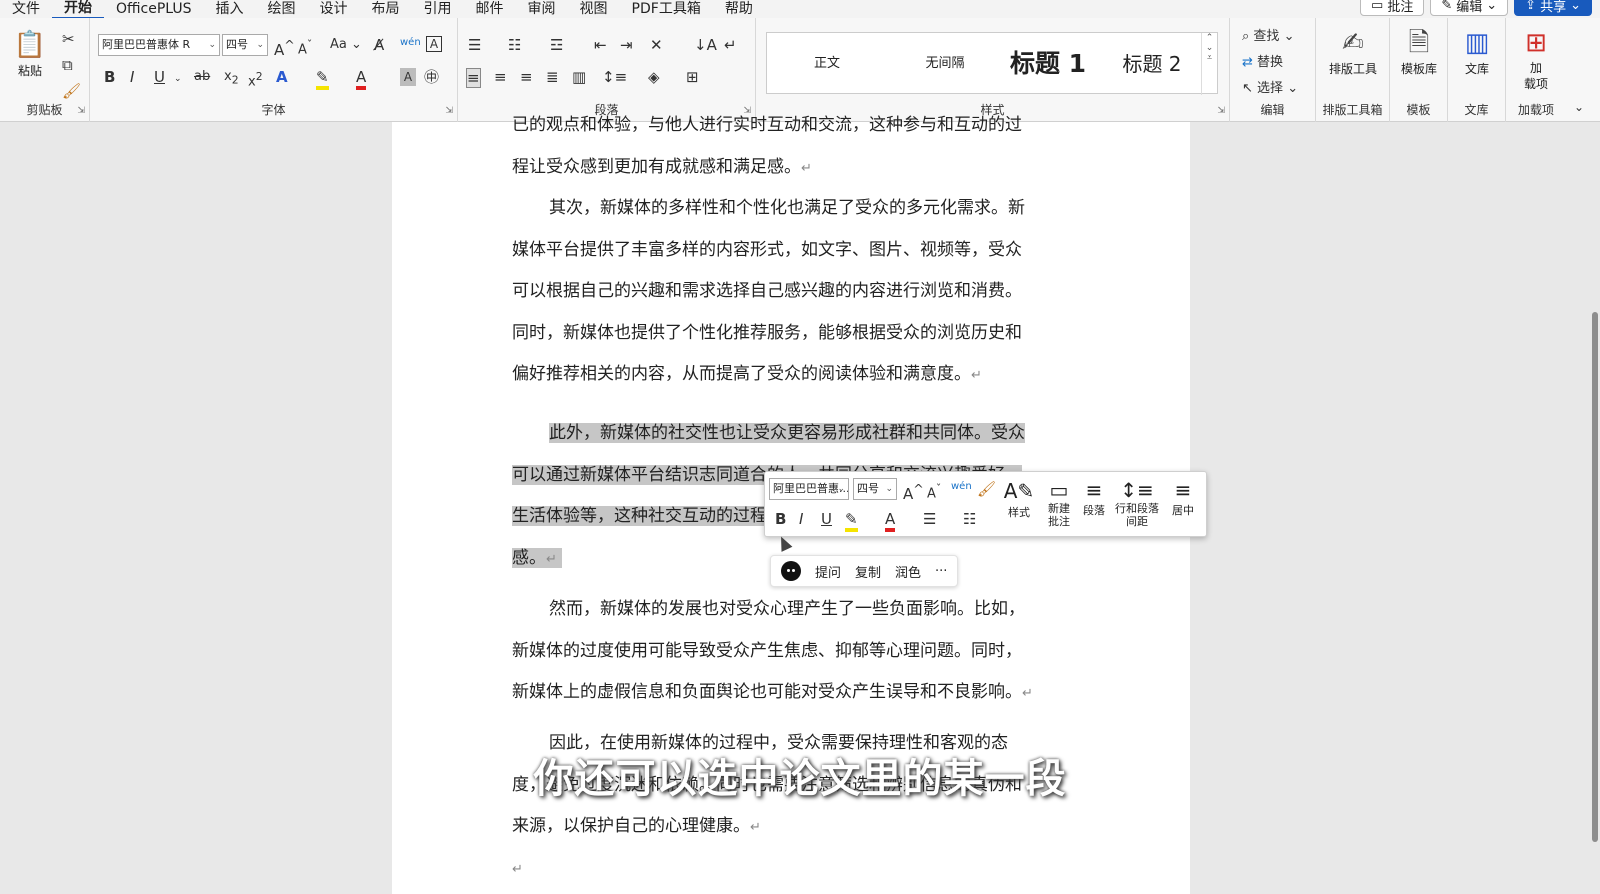  Describe the element at coordinates (67, 65) in the screenshot. I see `copy-icon: ⧉` at that location.